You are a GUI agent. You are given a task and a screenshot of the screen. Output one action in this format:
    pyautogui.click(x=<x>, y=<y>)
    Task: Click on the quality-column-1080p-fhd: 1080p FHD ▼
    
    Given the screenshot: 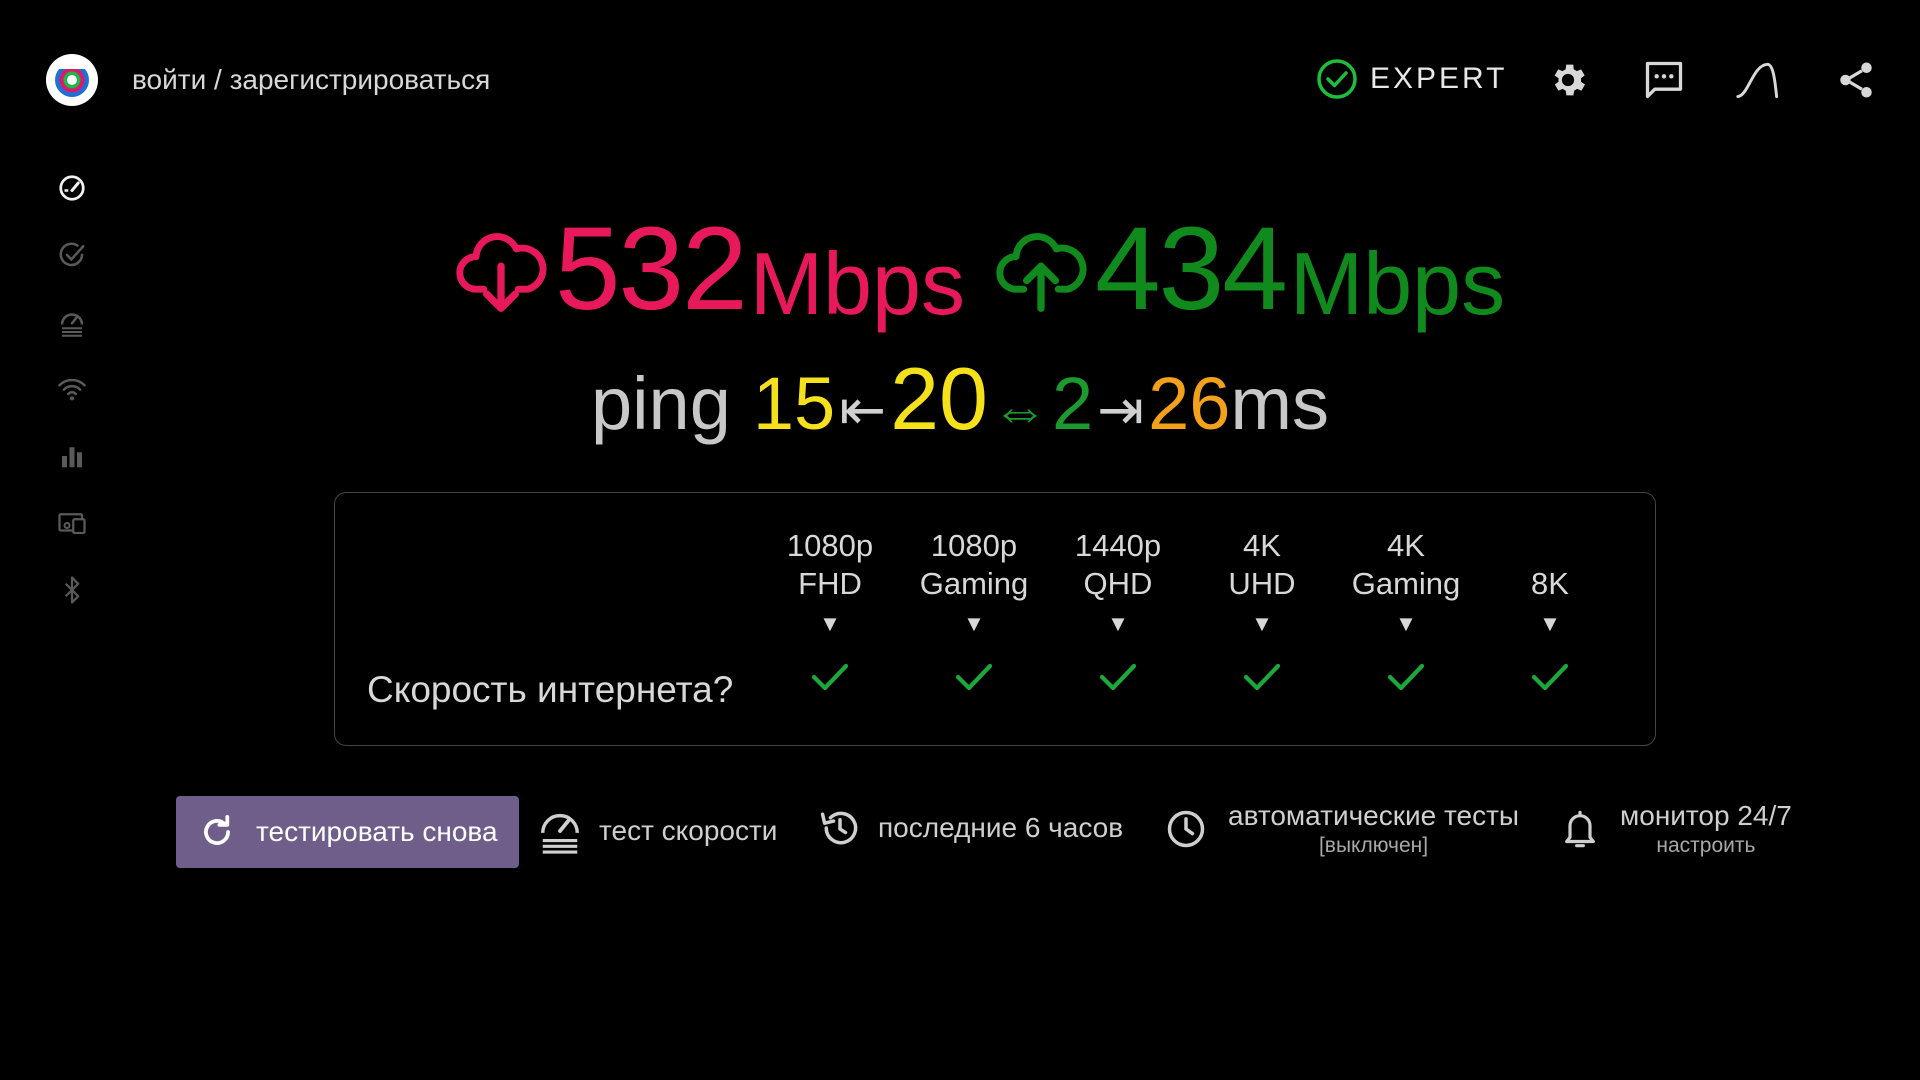 What is the action you would take?
    pyautogui.click(x=830, y=582)
    